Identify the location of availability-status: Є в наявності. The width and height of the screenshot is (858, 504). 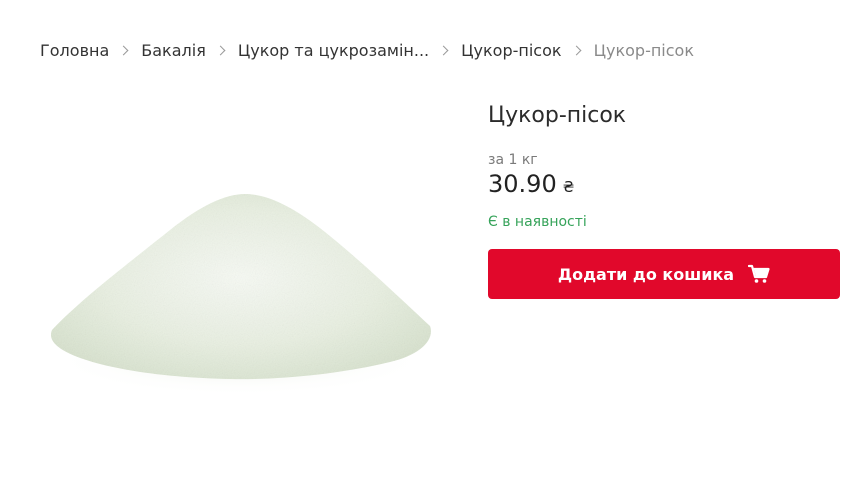
(537, 222).